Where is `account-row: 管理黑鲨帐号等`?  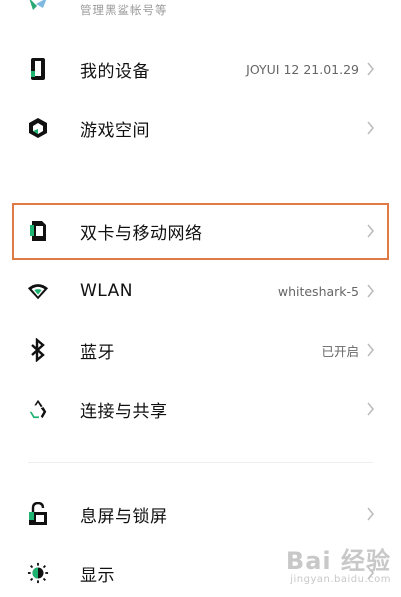
account-row: 管理黑鲨帐号等 is located at coordinates (200, 10).